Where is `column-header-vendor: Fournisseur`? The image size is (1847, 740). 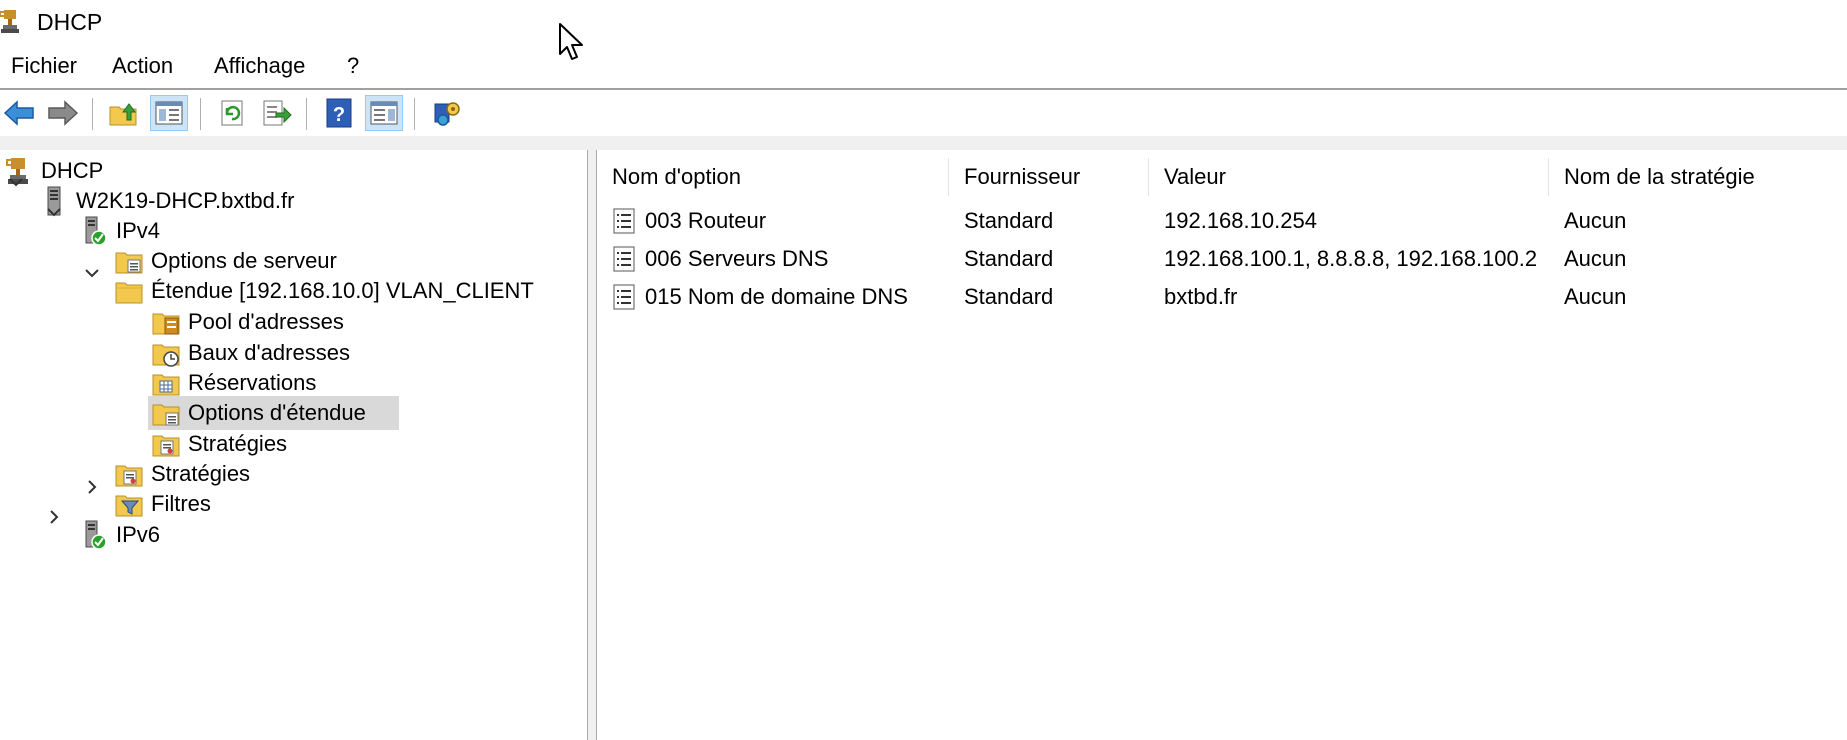
column-header-vendor: Fournisseur is located at coordinates (1049, 177).